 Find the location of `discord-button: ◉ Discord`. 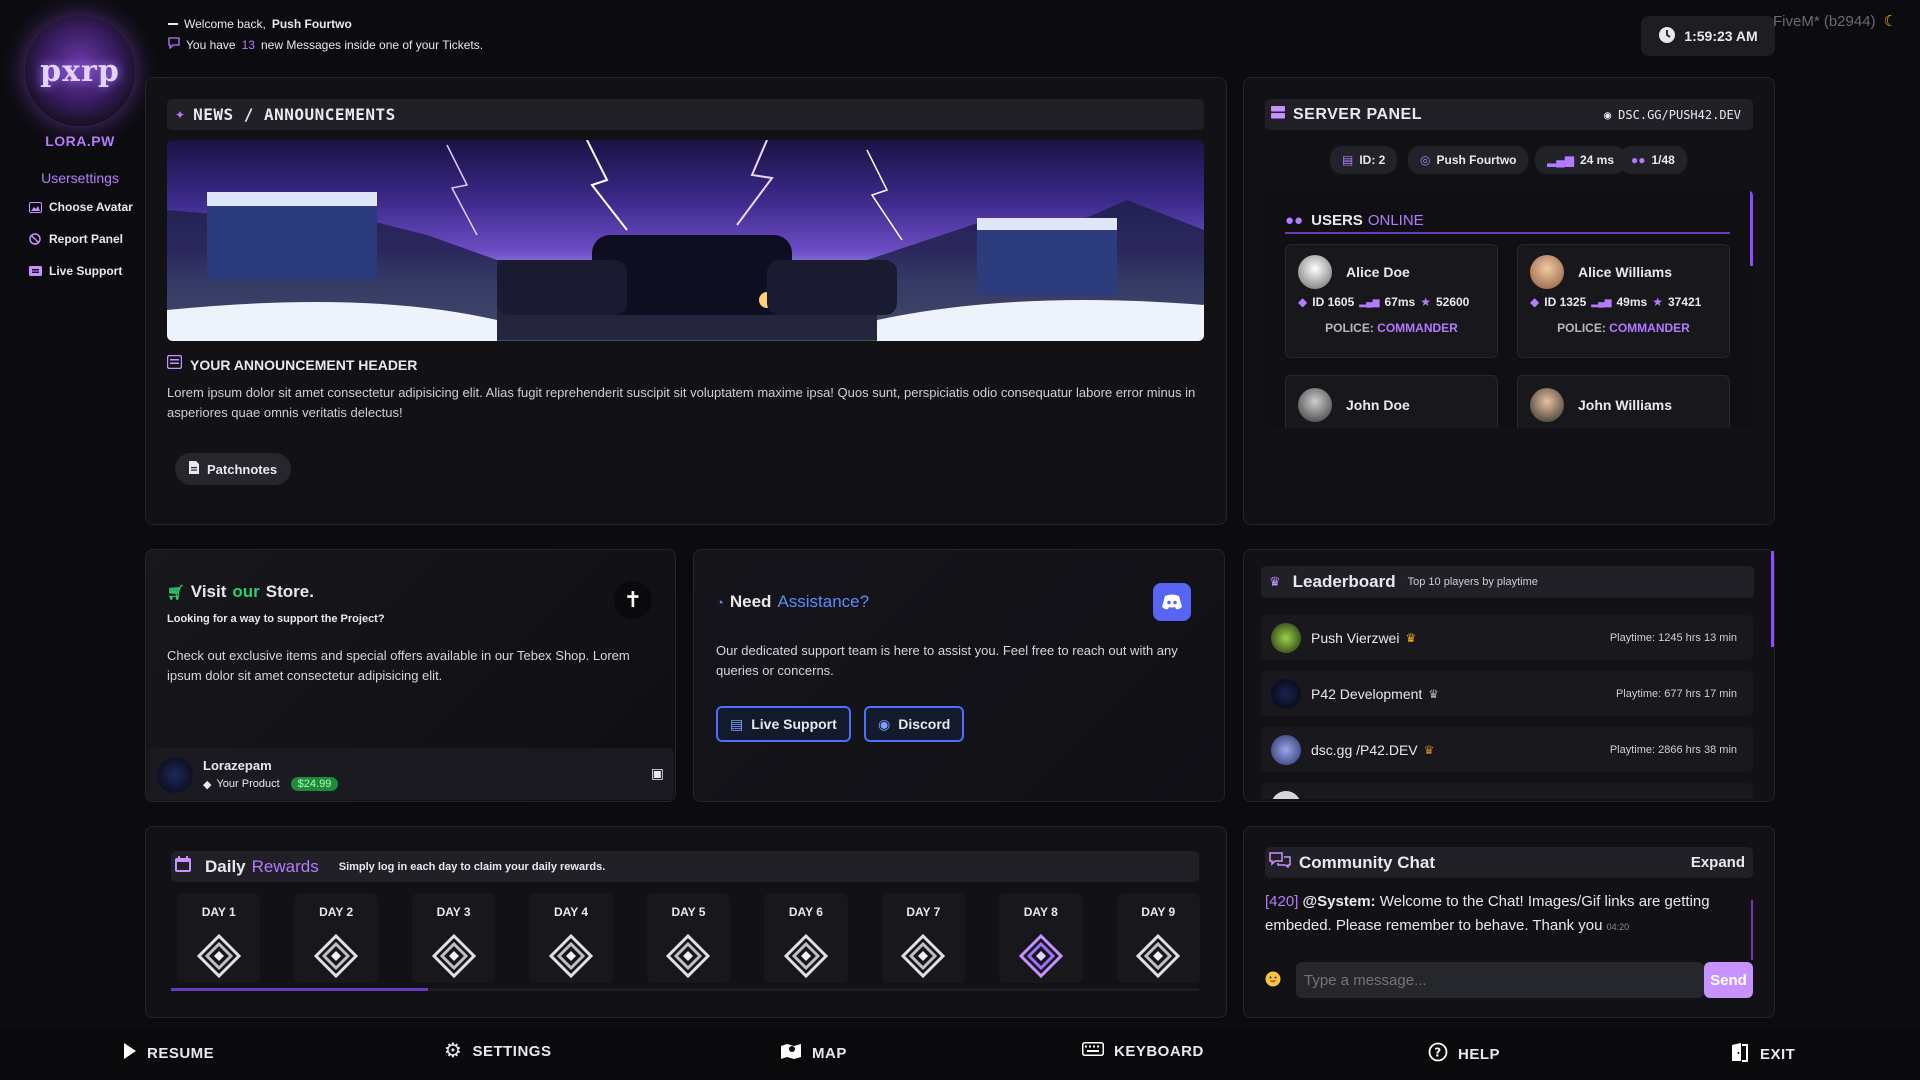

discord-button: ◉ Discord is located at coordinates (914, 724).